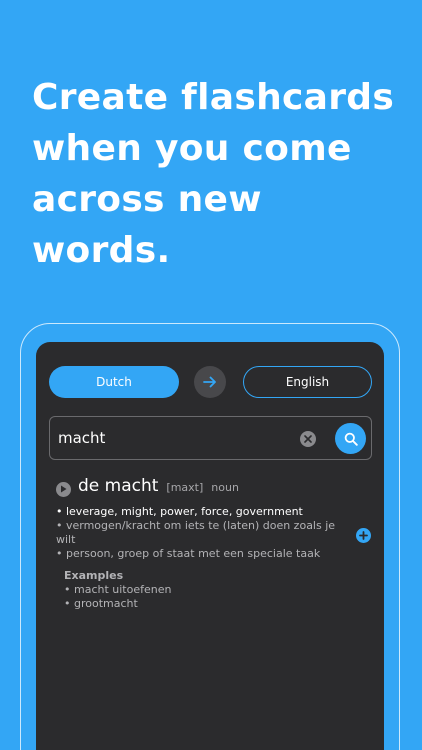 Image resolution: width=422 pixels, height=750 pixels. I want to click on play-icon, so click(64, 489).